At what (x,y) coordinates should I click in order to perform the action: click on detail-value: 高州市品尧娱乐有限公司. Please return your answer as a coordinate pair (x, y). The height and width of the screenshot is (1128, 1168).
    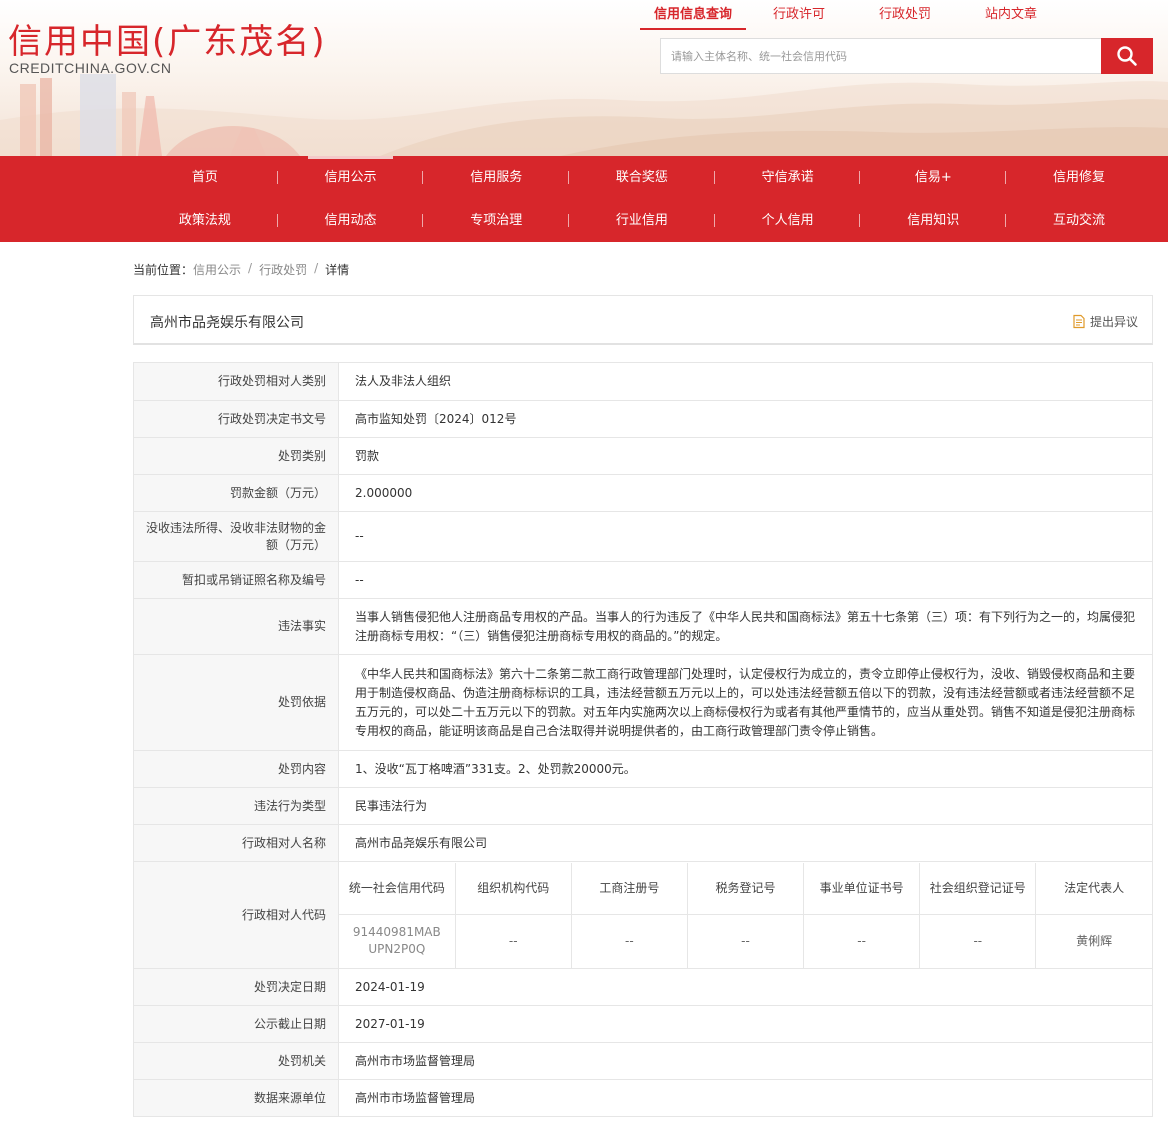
    Looking at the image, I should click on (745, 843).